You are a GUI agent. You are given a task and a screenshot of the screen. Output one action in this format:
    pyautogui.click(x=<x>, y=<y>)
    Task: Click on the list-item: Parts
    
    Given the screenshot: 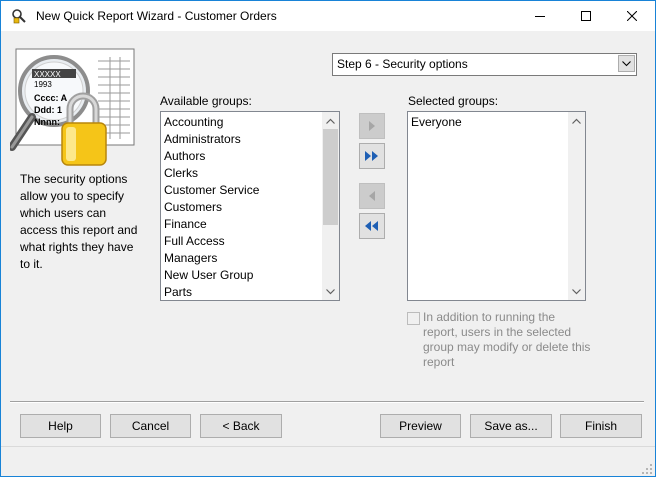 What is the action you would take?
    pyautogui.click(x=241, y=292)
    